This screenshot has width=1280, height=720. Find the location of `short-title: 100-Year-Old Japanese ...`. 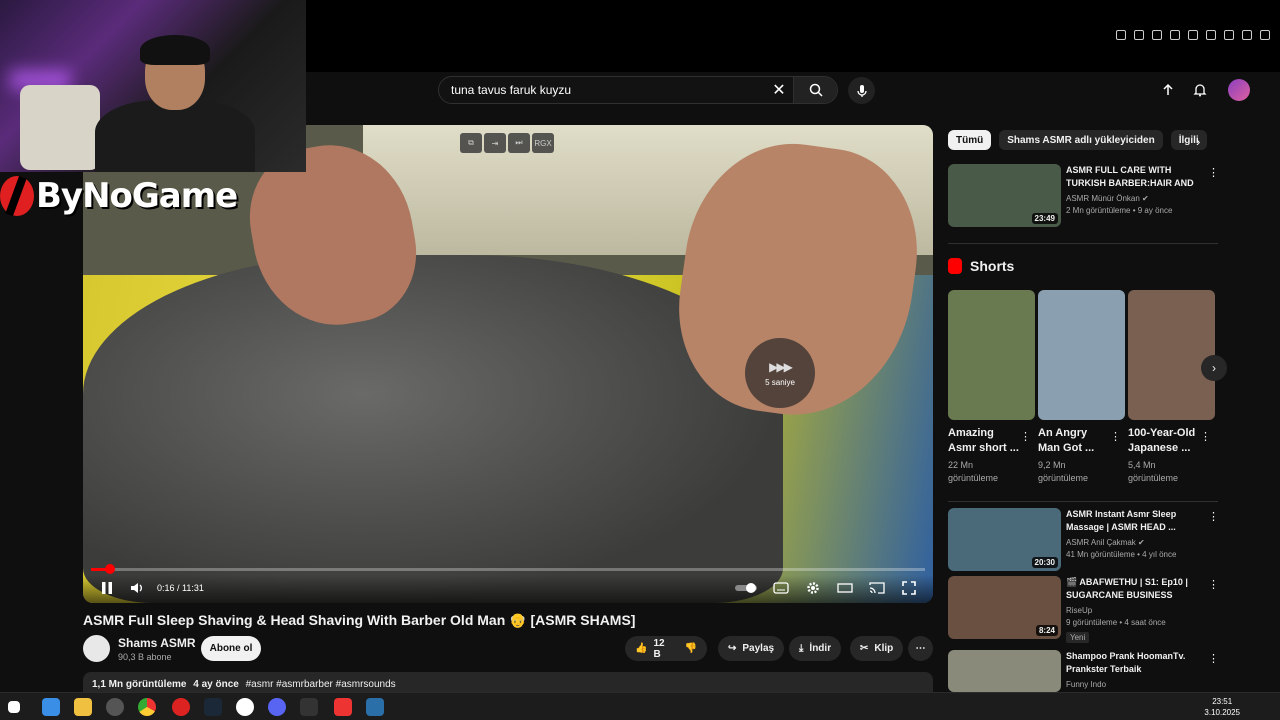

short-title: 100-Year-Old Japanese ... is located at coordinates (1164, 441).